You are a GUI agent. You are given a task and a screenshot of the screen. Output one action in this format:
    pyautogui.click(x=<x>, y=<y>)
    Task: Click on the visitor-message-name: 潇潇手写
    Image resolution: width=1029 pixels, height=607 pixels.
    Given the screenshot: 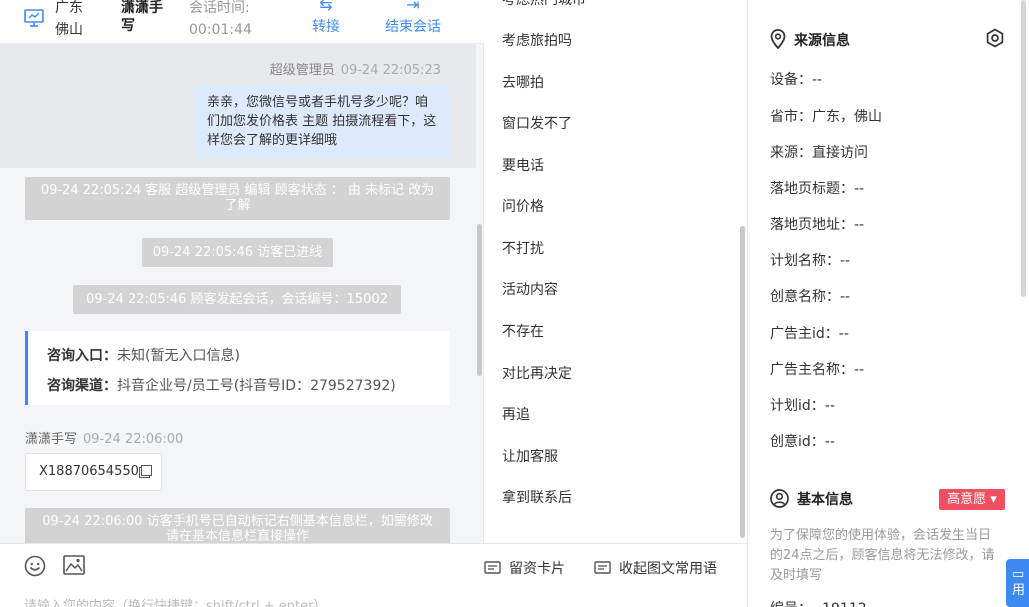 What is the action you would take?
    pyautogui.click(x=51, y=439)
    